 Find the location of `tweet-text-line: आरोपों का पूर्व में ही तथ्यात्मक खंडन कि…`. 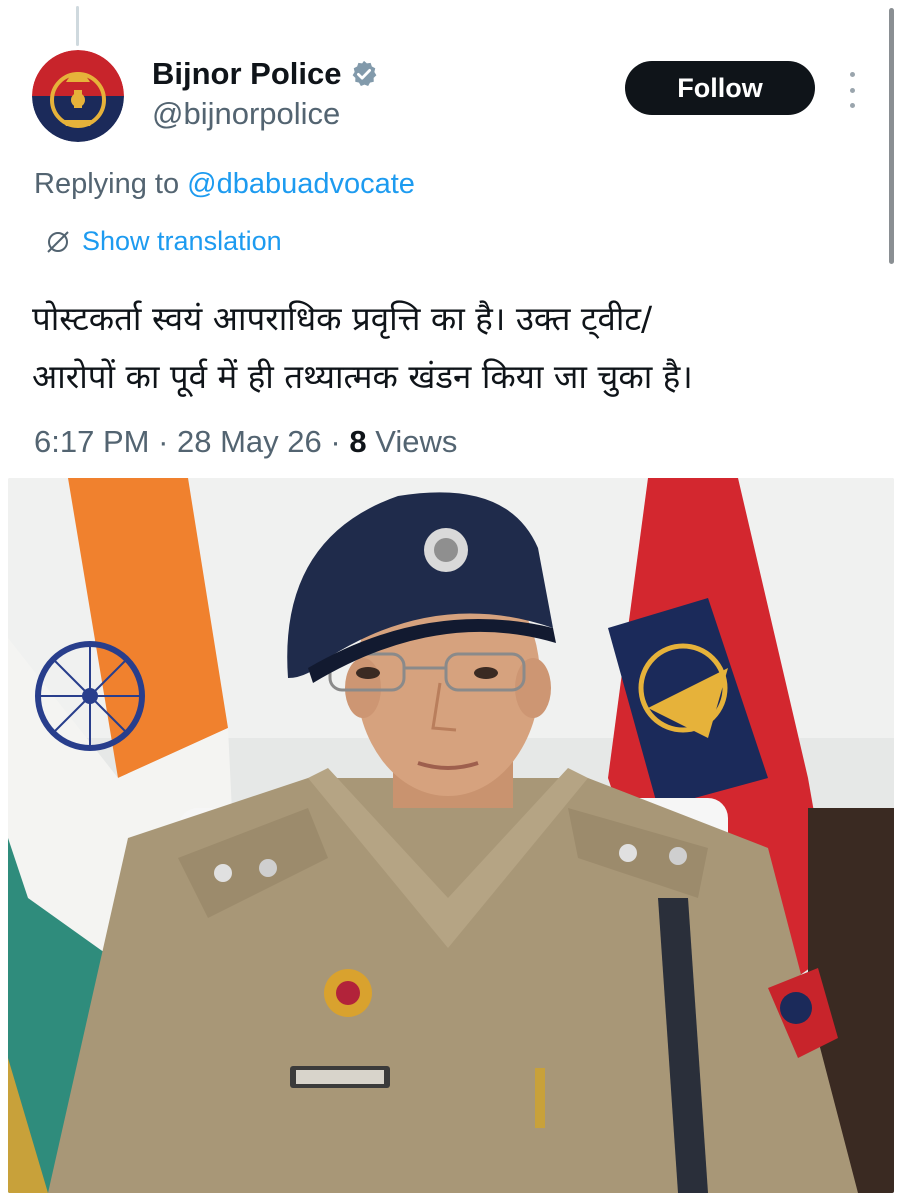

tweet-text-line: आरोपों का पूर्व में ही तथ्यात्मक खंडन कि… is located at coordinates (362, 376).